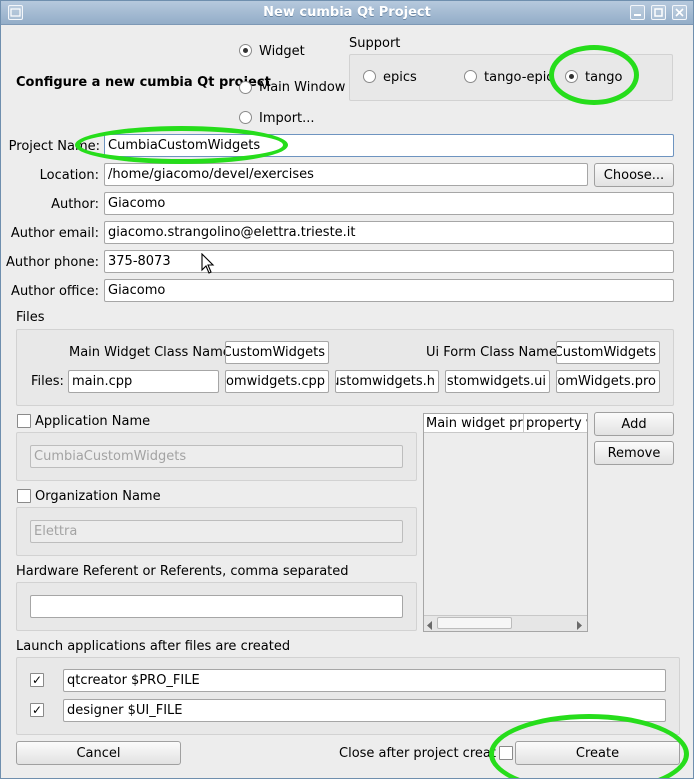  What do you see at coordinates (608, 381) in the screenshot?
I see `file-pro-input: CumbiaCustomWidgets.pro` at bounding box center [608, 381].